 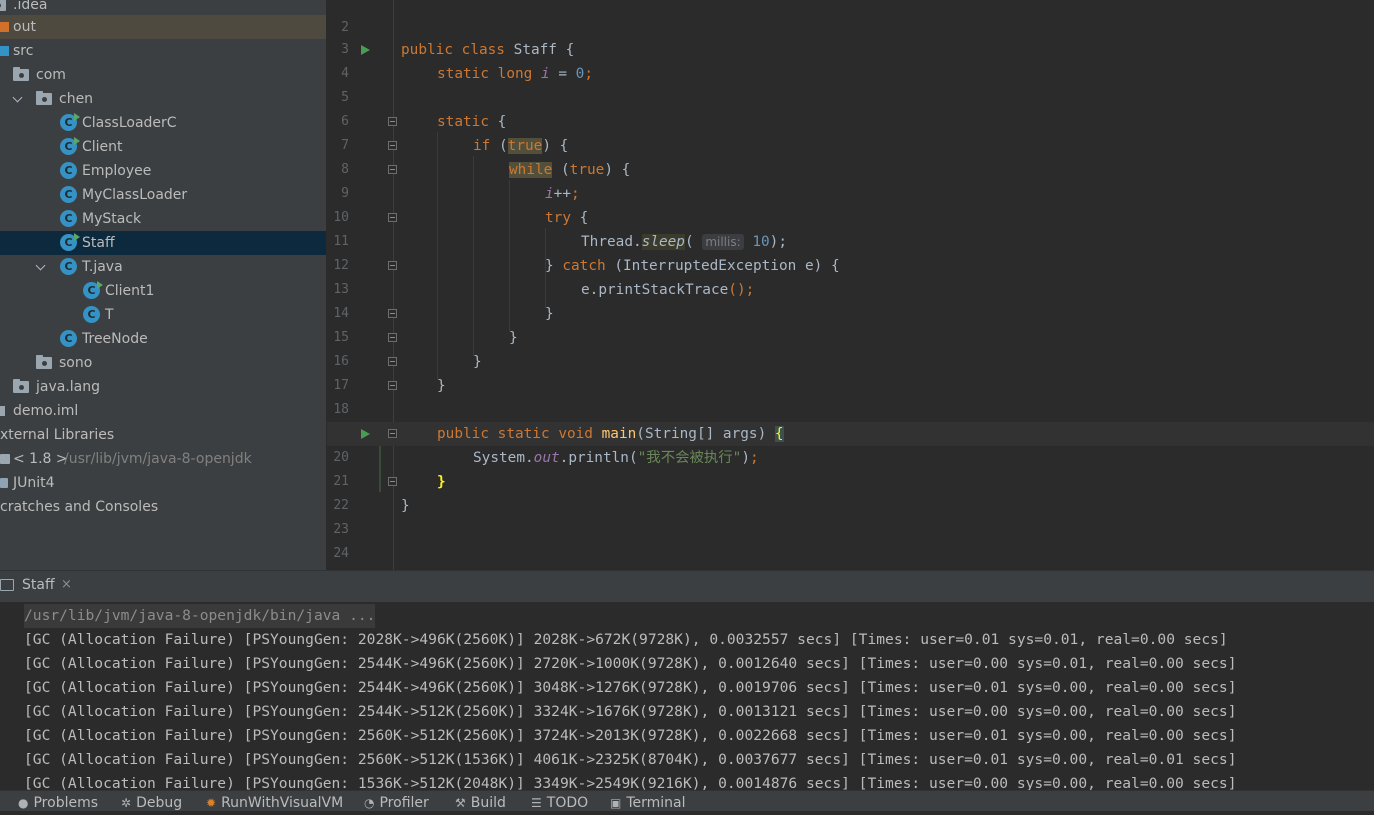 I want to click on tree-item-treenode: C TreeNode, so click(x=163, y=339).